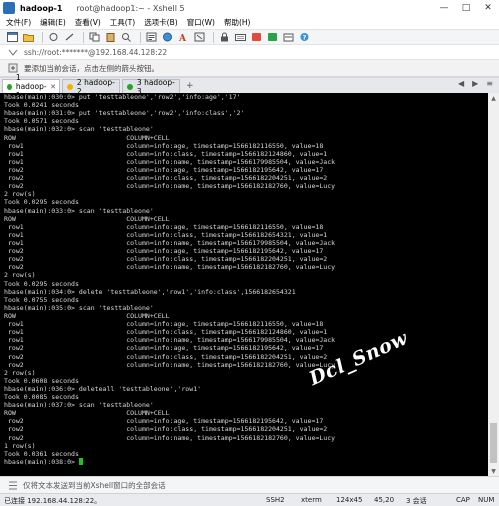 The width and height of the screenshot is (499, 506). Describe the element at coordinates (256, 37) in the screenshot. I see `xftp-icon` at that location.